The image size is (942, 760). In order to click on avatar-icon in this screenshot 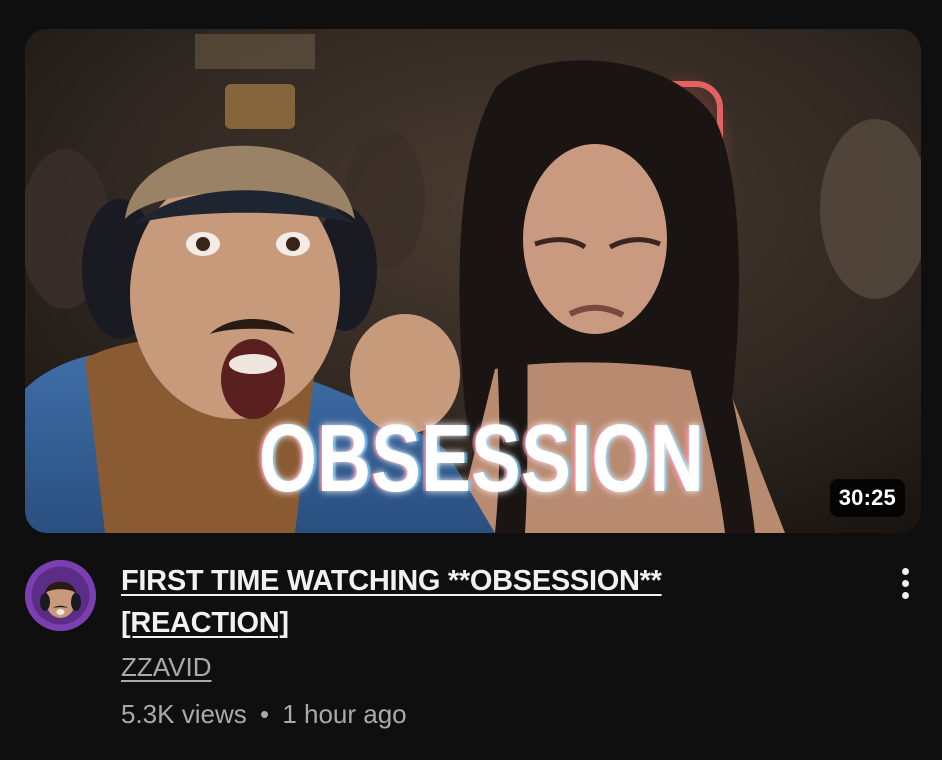, I will do `click(60, 595)`.